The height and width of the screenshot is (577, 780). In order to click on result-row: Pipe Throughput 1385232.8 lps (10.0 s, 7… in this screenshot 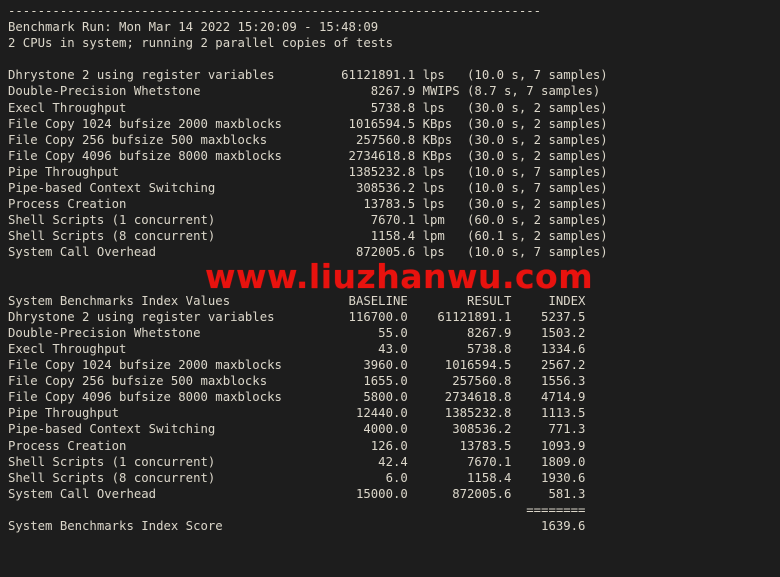, I will do `click(308, 171)`.